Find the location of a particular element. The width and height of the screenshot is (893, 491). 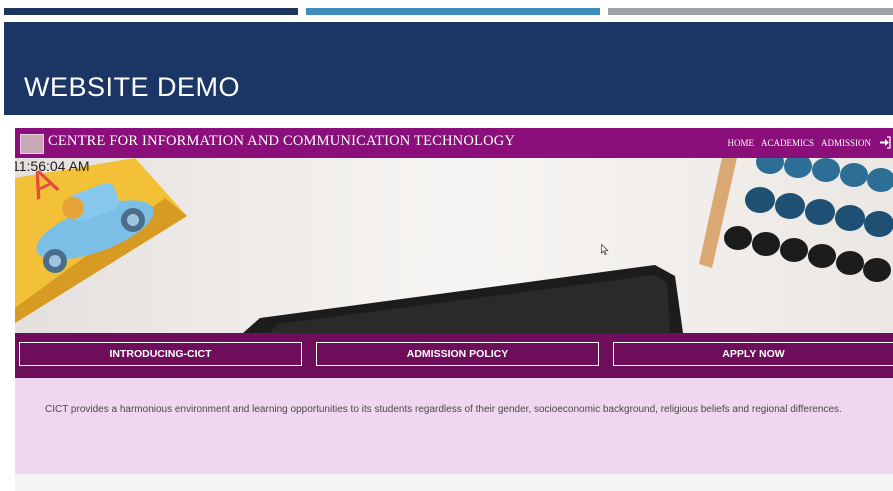

mouse-cursor-icon is located at coordinates (605, 249).